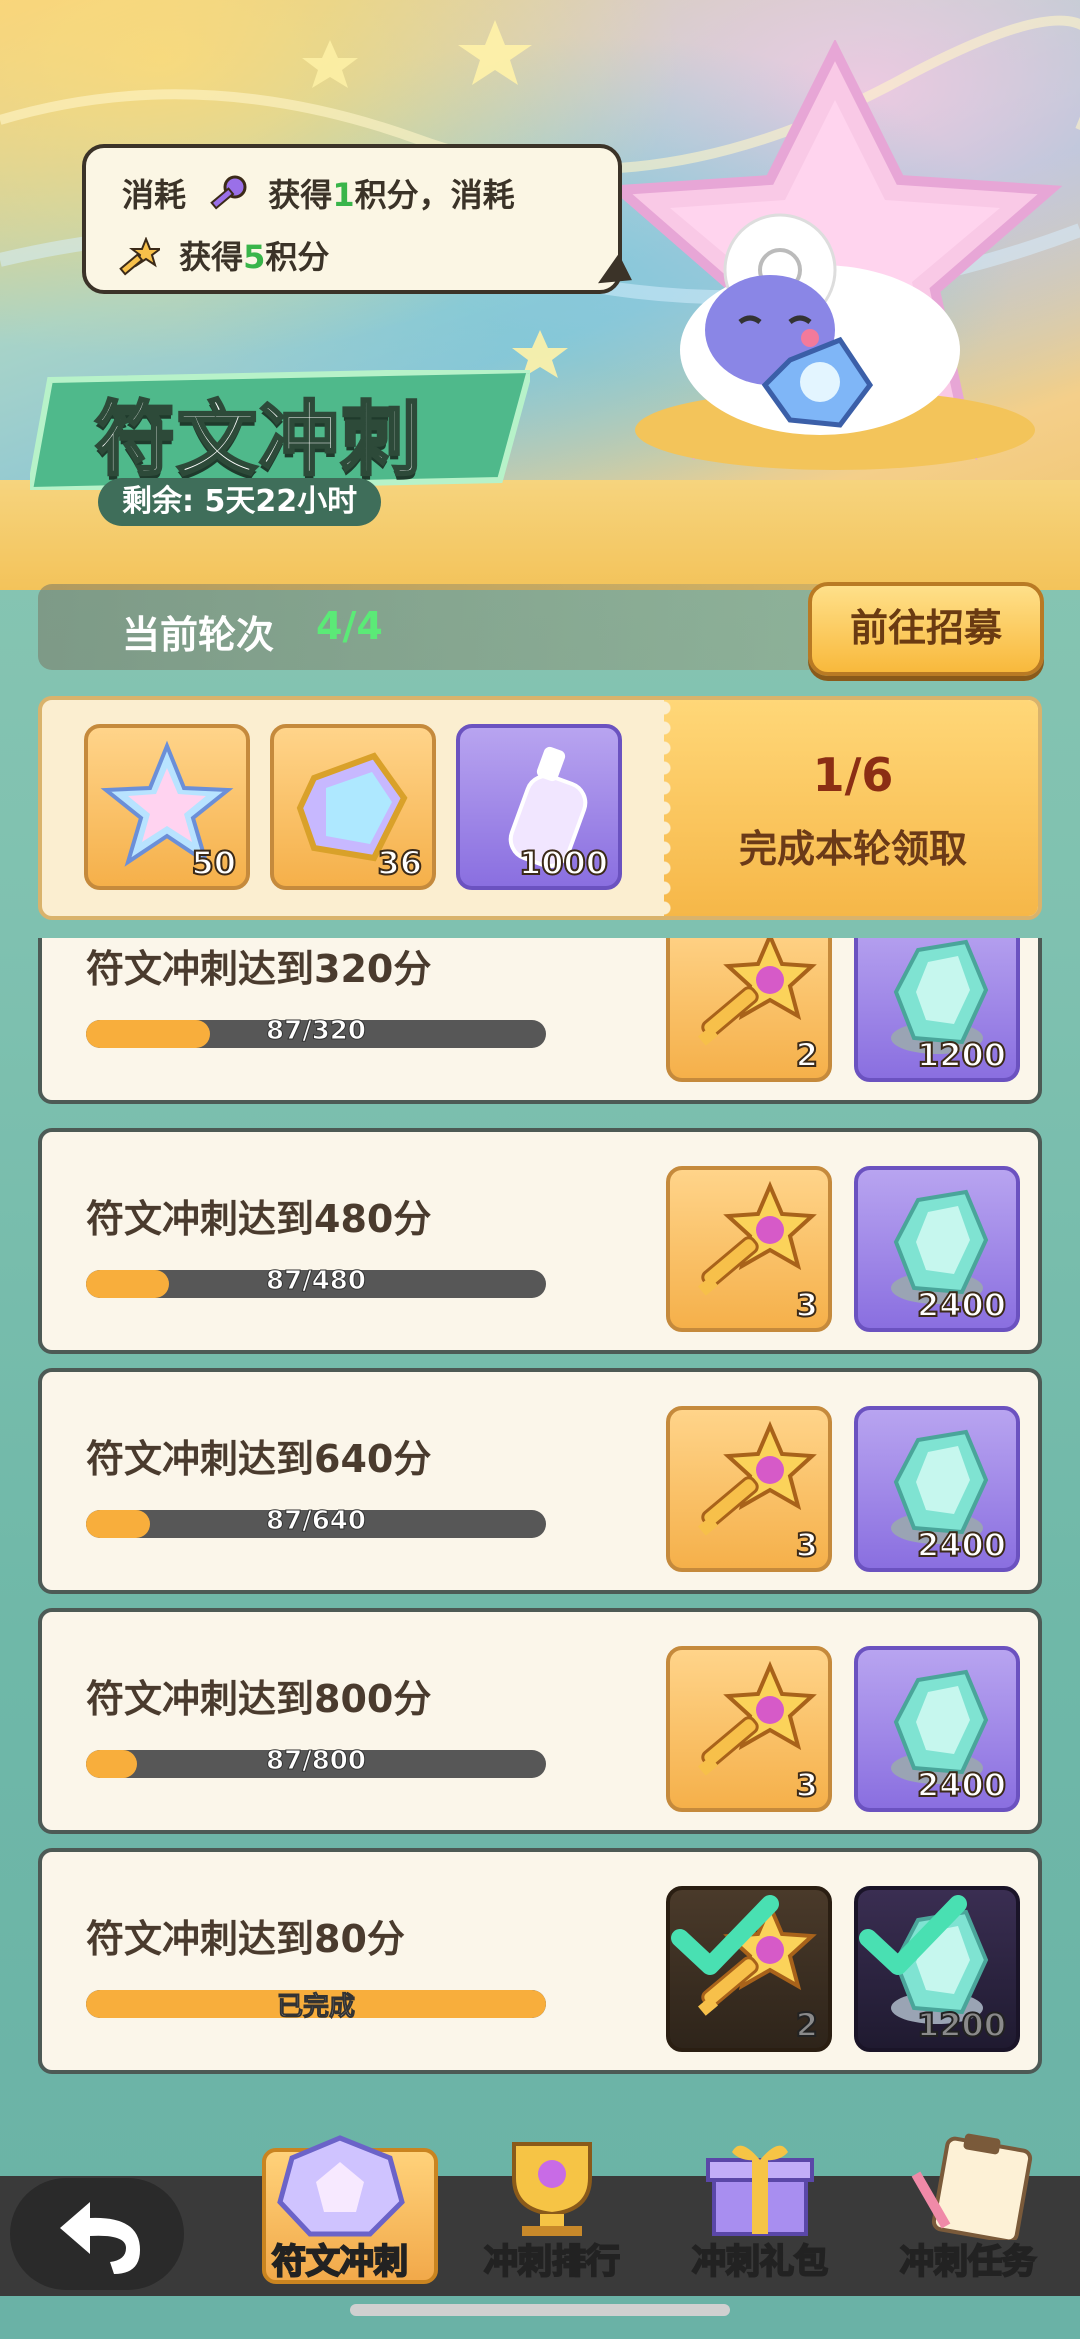 This screenshot has width=1080, height=2339. Describe the element at coordinates (259, 1459) in the screenshot. I see `task-title: 符文冲刺达到640分` at that location.